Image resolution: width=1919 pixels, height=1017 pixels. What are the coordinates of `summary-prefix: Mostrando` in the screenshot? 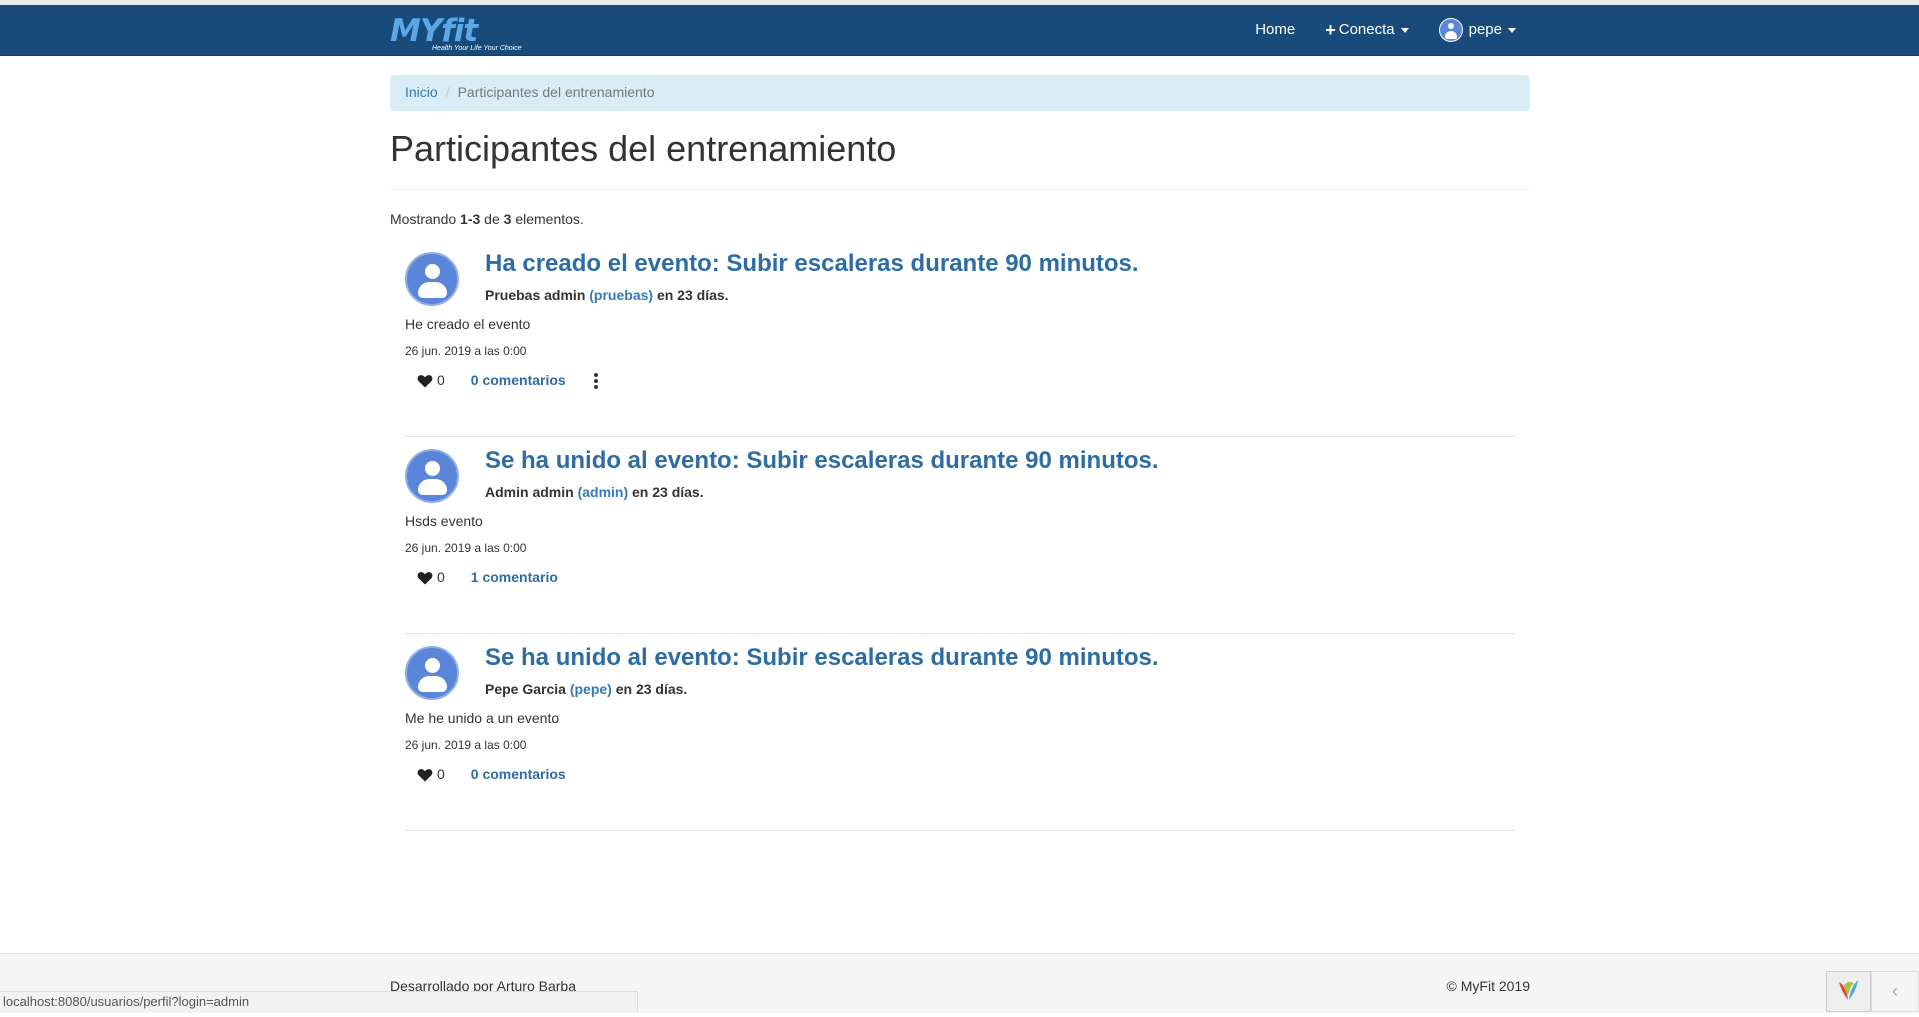 It's located at (425, 218).